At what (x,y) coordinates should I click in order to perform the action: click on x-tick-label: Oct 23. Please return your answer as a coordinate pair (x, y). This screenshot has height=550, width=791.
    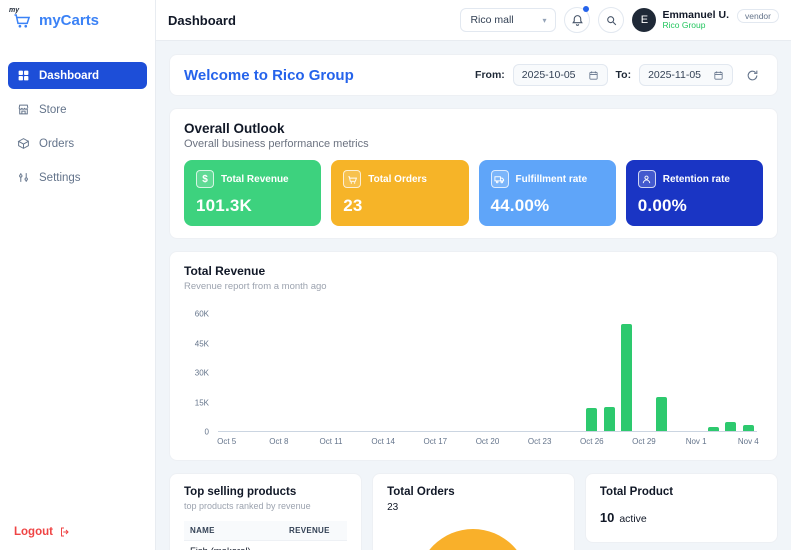
    Looking at the image, I should click on (539, 441).